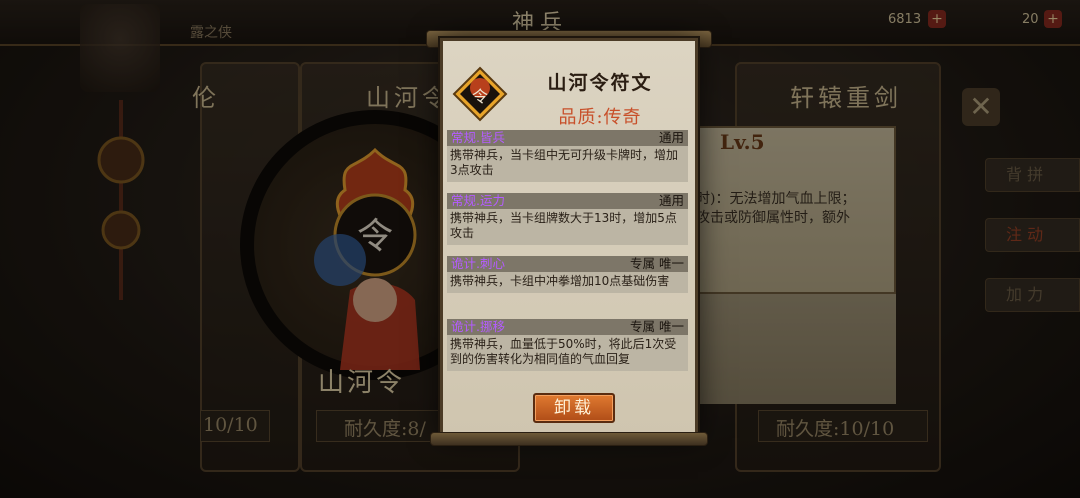 Image resolution: width=1080 pixels, height=498 pixels. What do you see at coordinates (567, 353) in the screenshot?
I see `rune-description: 携带神兵，血量低于50%时，将此后1次受到的伤害转化为相同值的气血回复` at bounding box center [567, 353].